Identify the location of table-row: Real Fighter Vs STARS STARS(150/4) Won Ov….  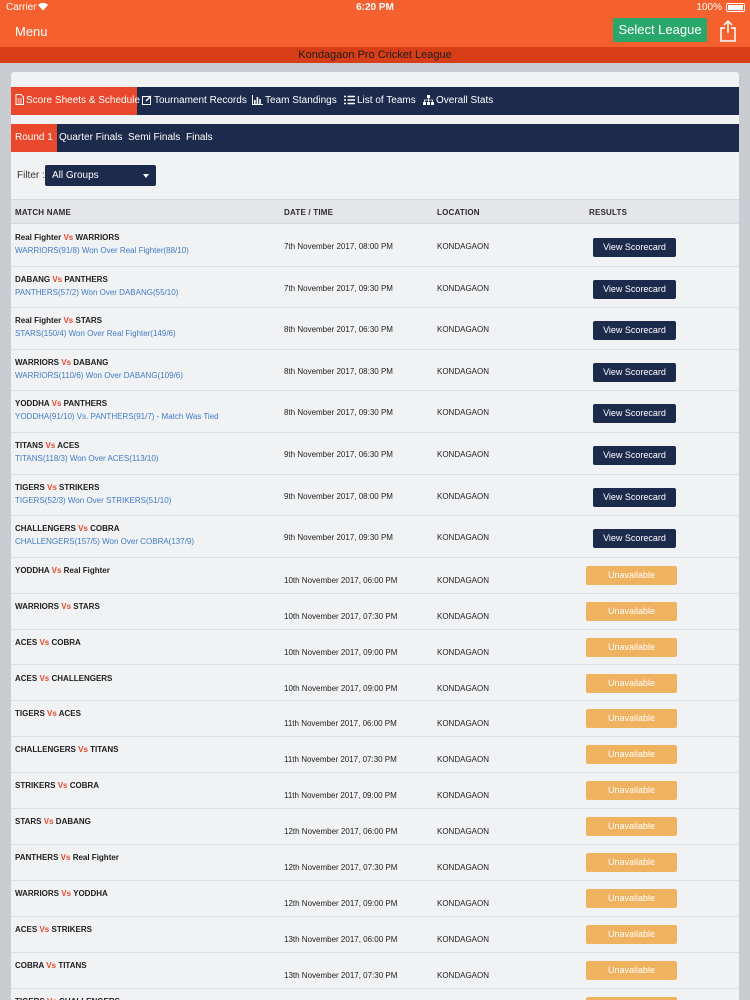
(375, 329).